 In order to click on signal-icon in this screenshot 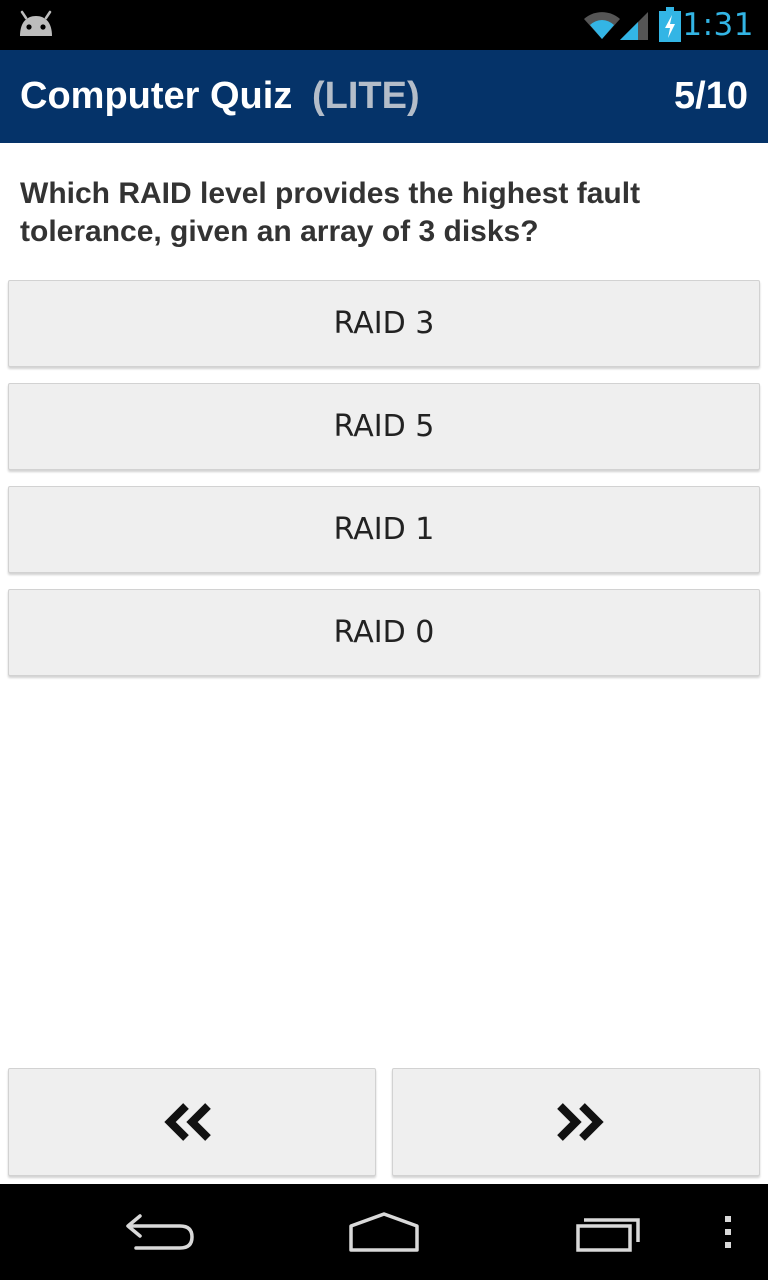, I will do `click(634, 26)`.